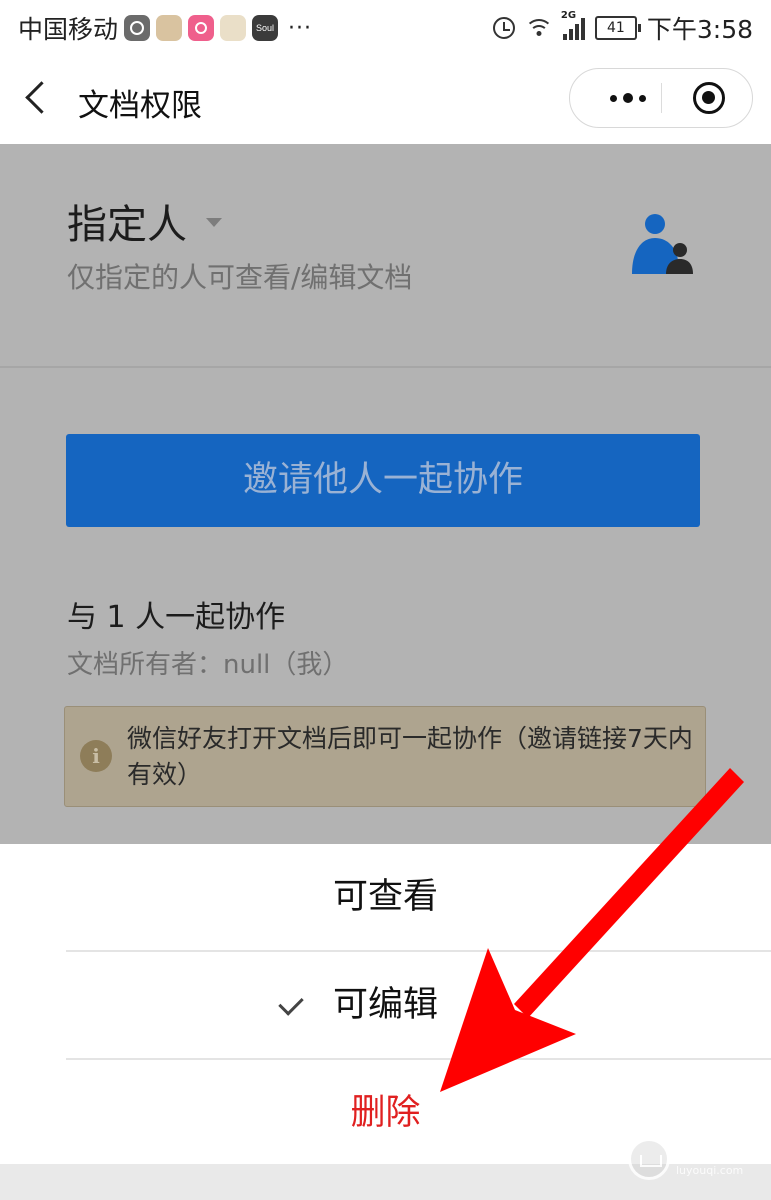 This screenshot has width=771, height=1200. I want to click on battery-icon: 41, so click(617, 28).